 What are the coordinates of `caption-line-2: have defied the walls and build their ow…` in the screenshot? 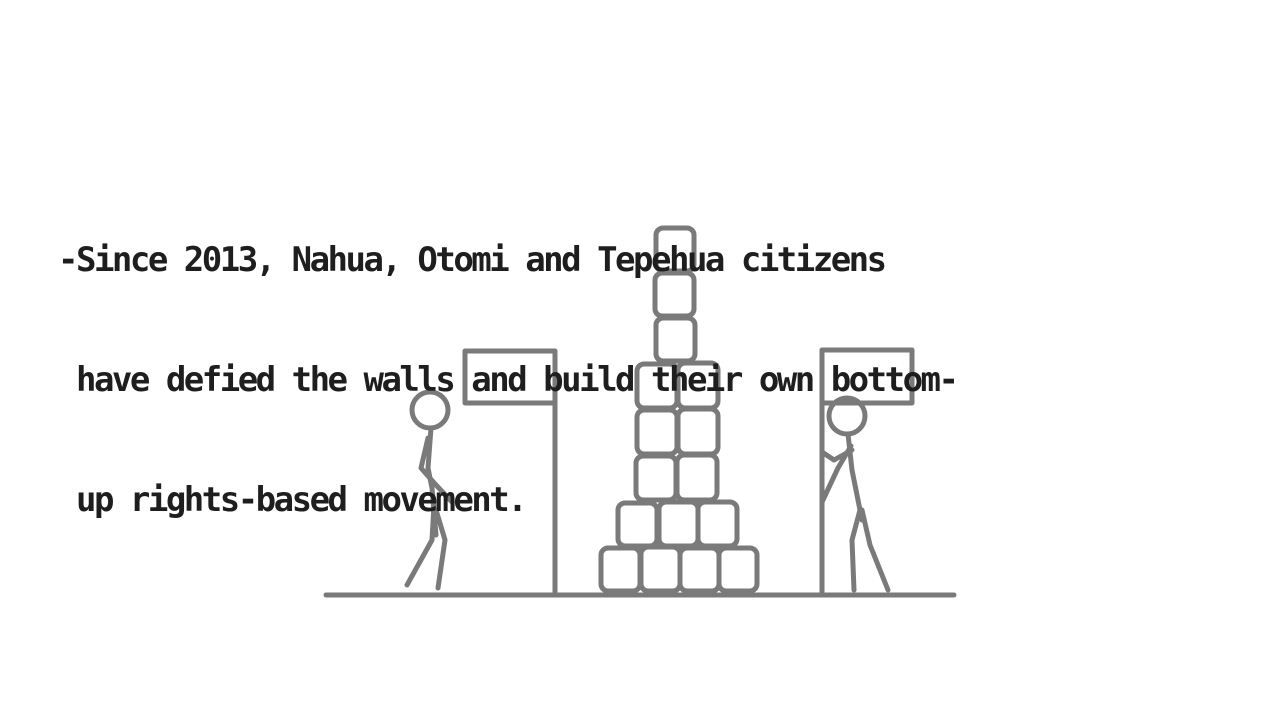 It's located at (508, 380).